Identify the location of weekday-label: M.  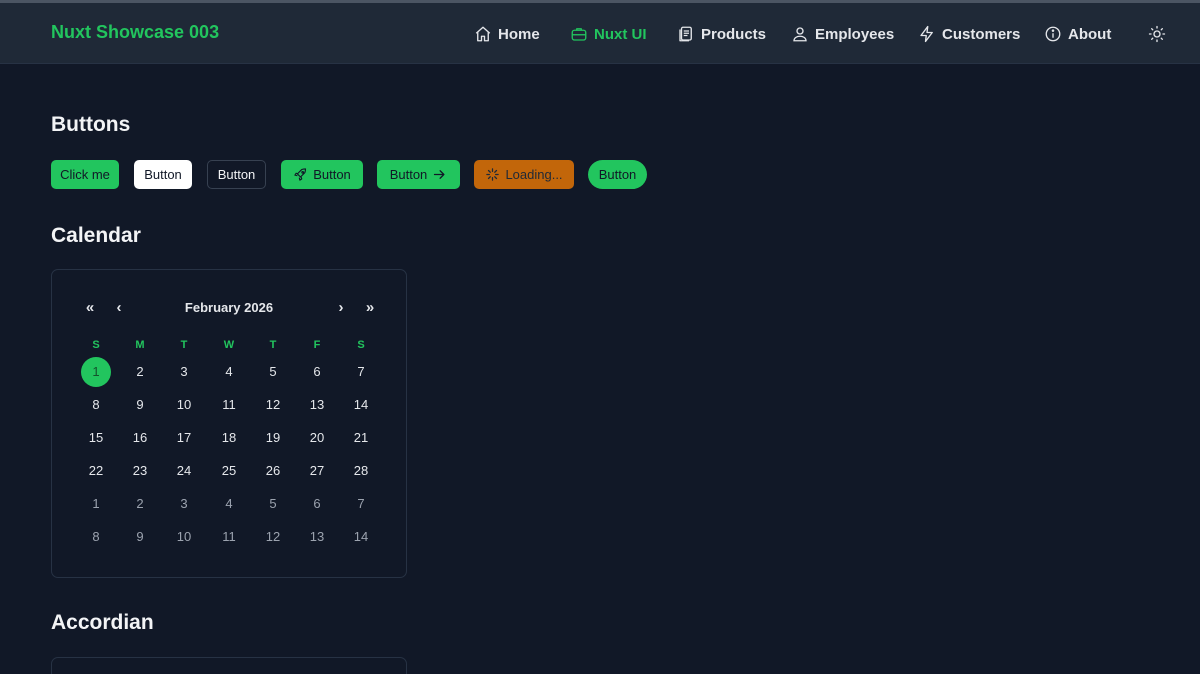
(140, 345).